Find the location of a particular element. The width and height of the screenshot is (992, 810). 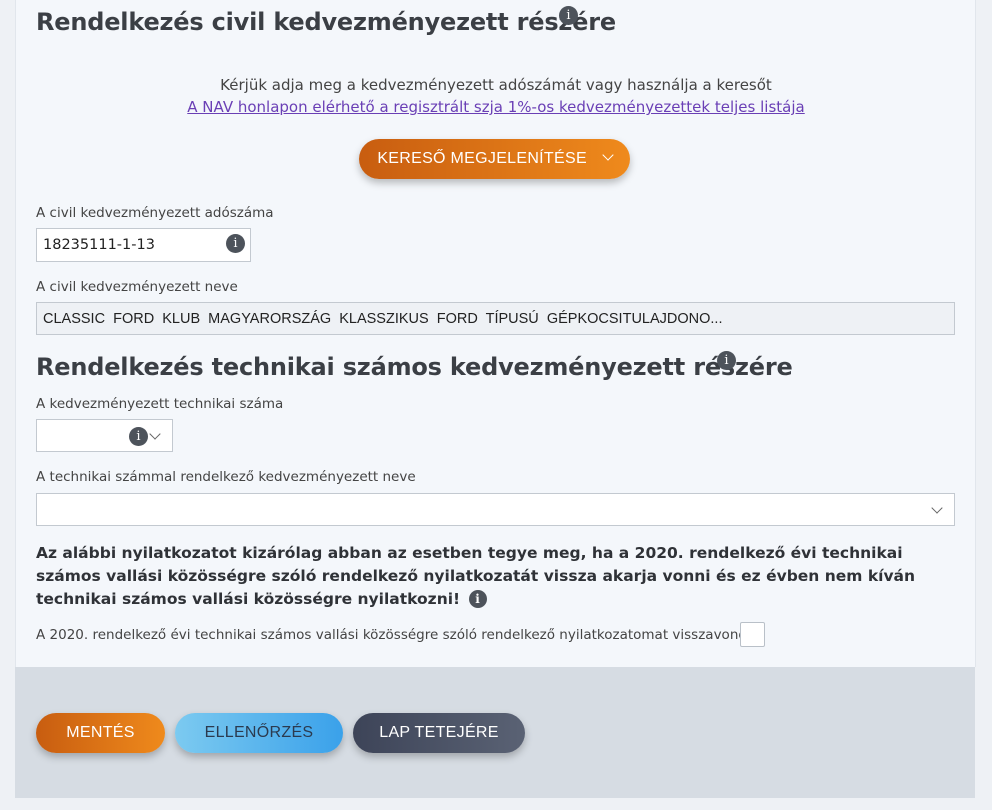

show-search-button: KERESŐ MEGJELENÍTÉSE is located at coordinates (494, 159).